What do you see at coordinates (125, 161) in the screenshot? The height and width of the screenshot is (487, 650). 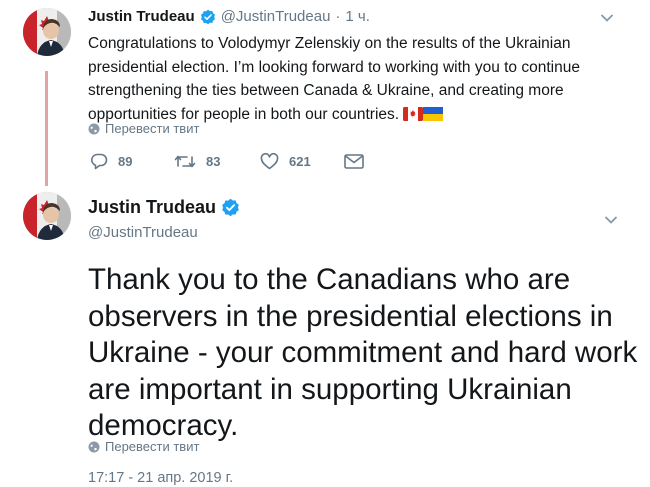 I see `reply-count: 89` at bounding box center [125, 161].